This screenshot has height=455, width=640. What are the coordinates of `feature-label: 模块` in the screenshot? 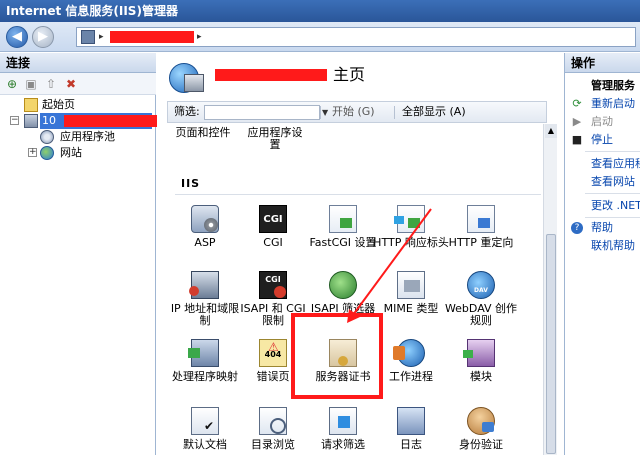 It's located at (481, 376).